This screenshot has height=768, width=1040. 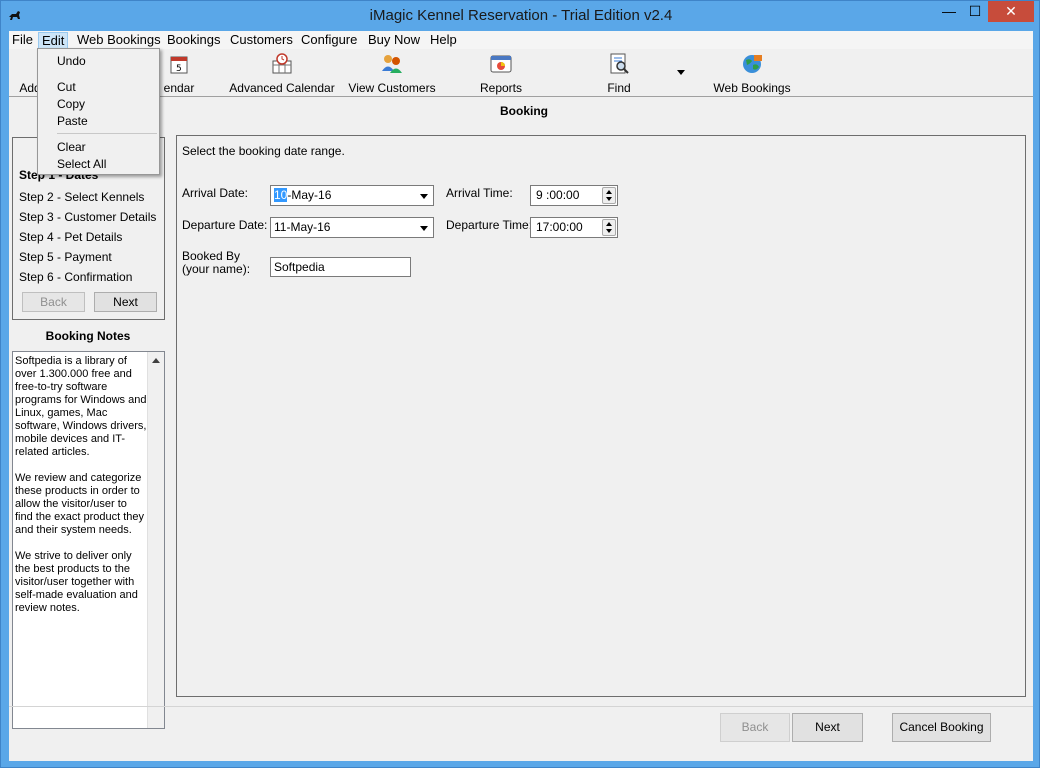 What do you see at coordinates (88, 336) in the screenshot?
I see `booking-notes-title: Booking Notes` at bounding box center [88, 336].